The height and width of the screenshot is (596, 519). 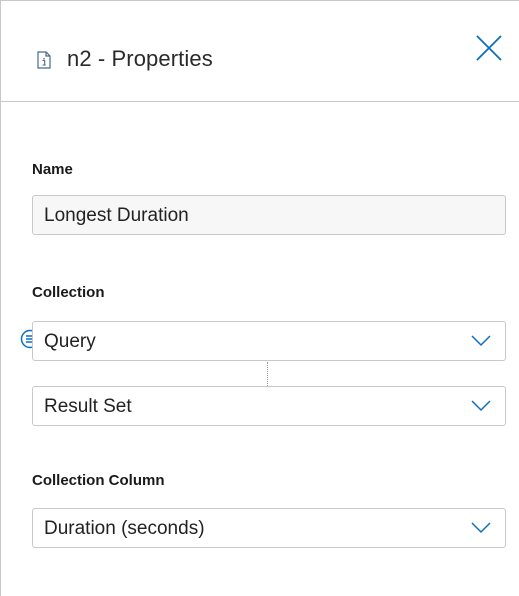 I want to click on document-info-icon, so click(x=44, y=60).